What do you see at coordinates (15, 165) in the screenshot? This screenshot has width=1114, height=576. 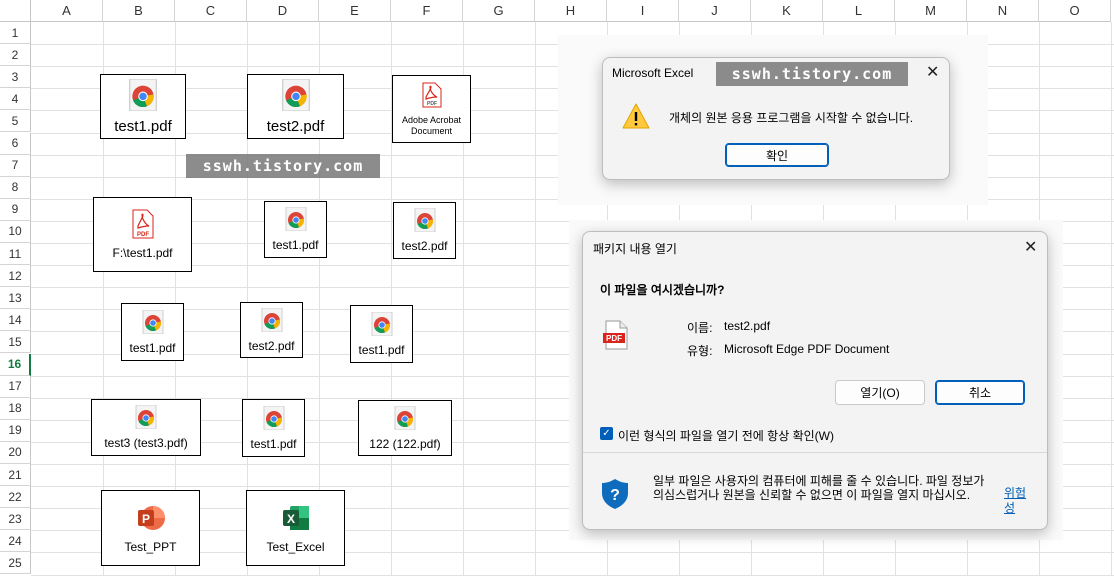 I see `row-header-7: 7` at bounding box center [15, 165].